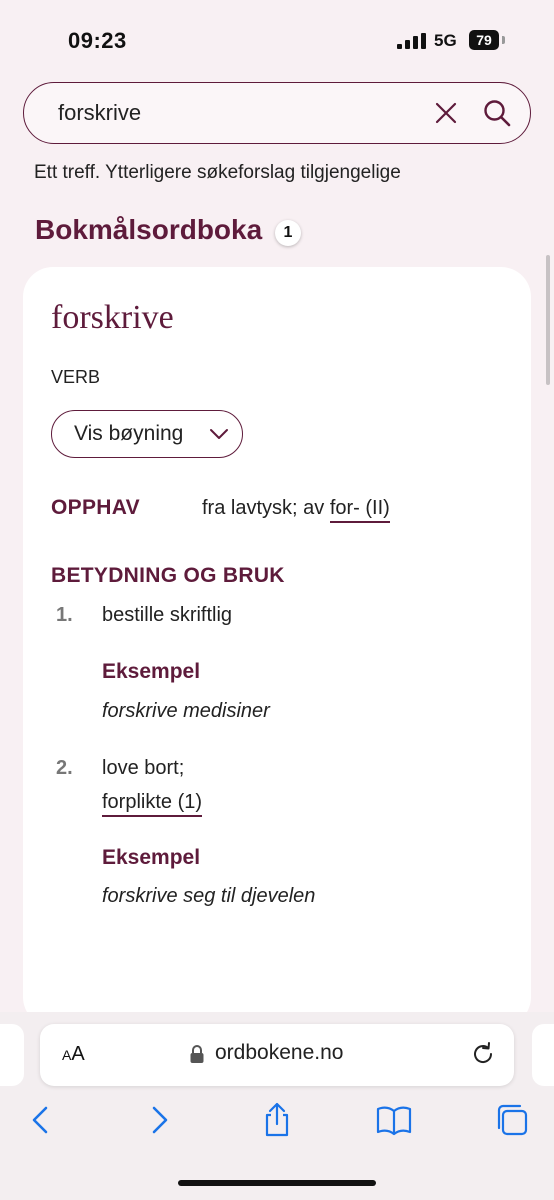 This screenshot has height=1200, width=554. Describe the element at coordinates (67, 1055) in the screenshot. I see `aa-small: A` at that location.